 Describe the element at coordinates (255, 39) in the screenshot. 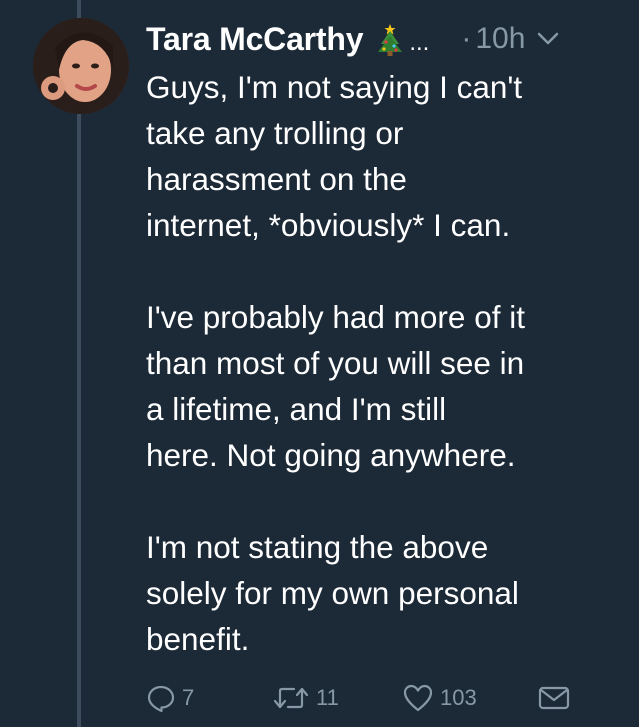

I see `author-name: Tara McCarthy` at that location.